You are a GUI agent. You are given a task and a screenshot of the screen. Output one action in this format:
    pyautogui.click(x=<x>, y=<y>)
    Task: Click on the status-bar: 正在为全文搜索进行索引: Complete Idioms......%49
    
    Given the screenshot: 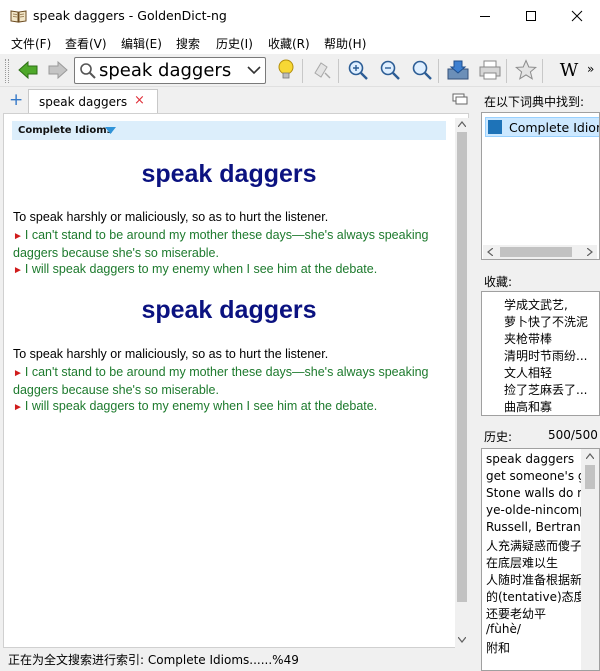 What is the action you would take?
    pyautogui.click(x=236, y=659)
    